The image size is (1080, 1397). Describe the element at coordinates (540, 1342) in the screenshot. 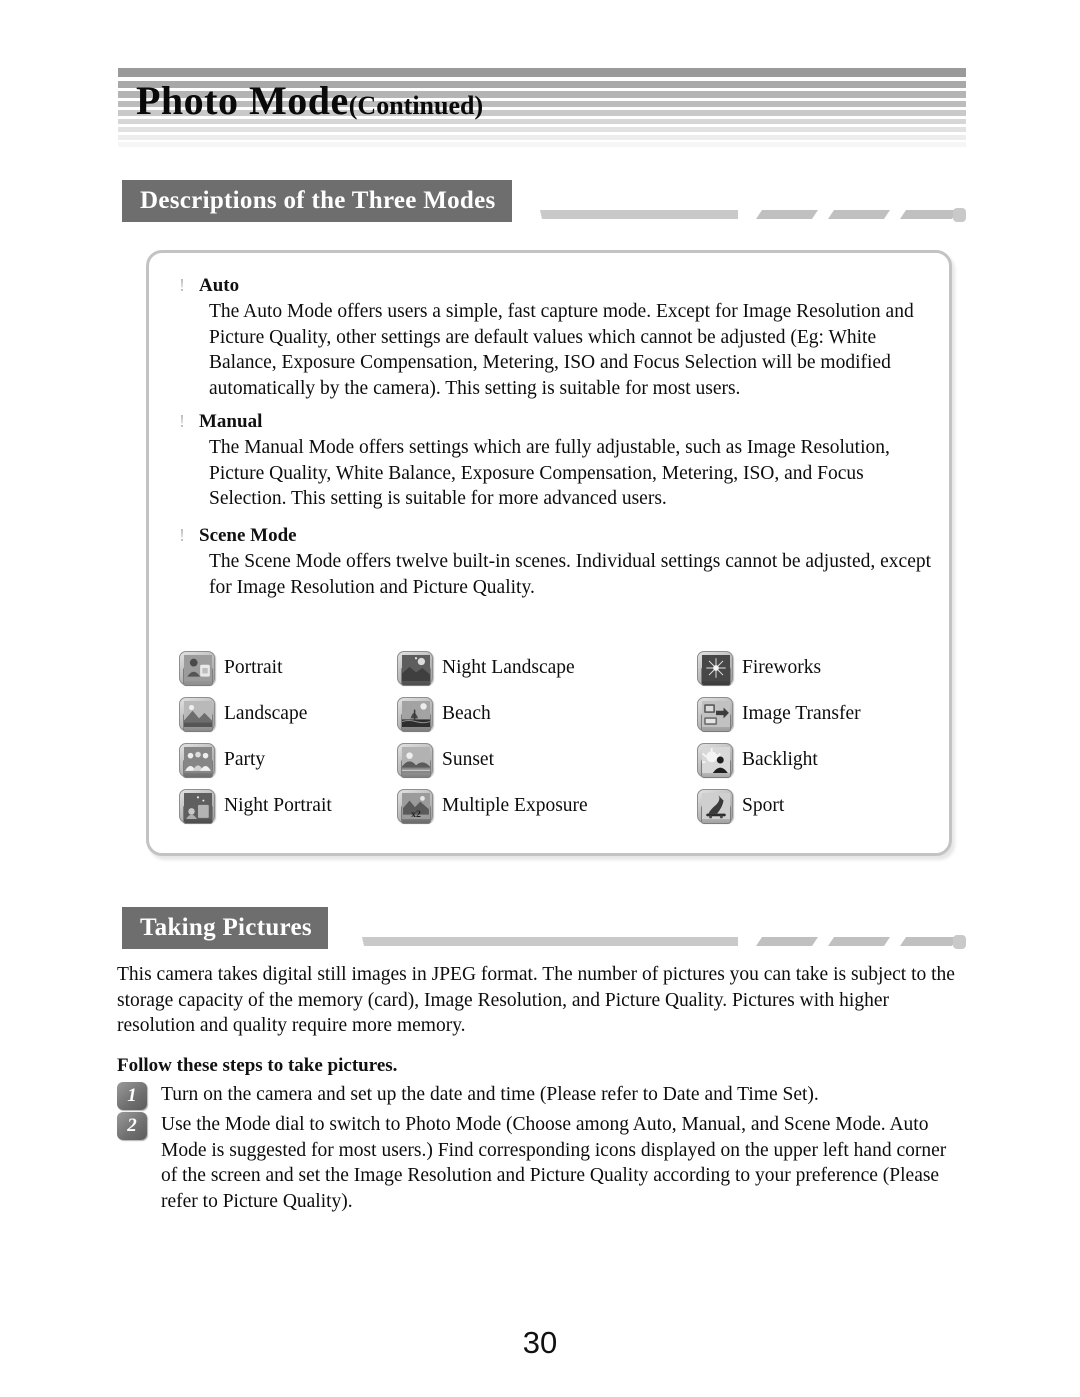

I see `page-number: 30` at that location.